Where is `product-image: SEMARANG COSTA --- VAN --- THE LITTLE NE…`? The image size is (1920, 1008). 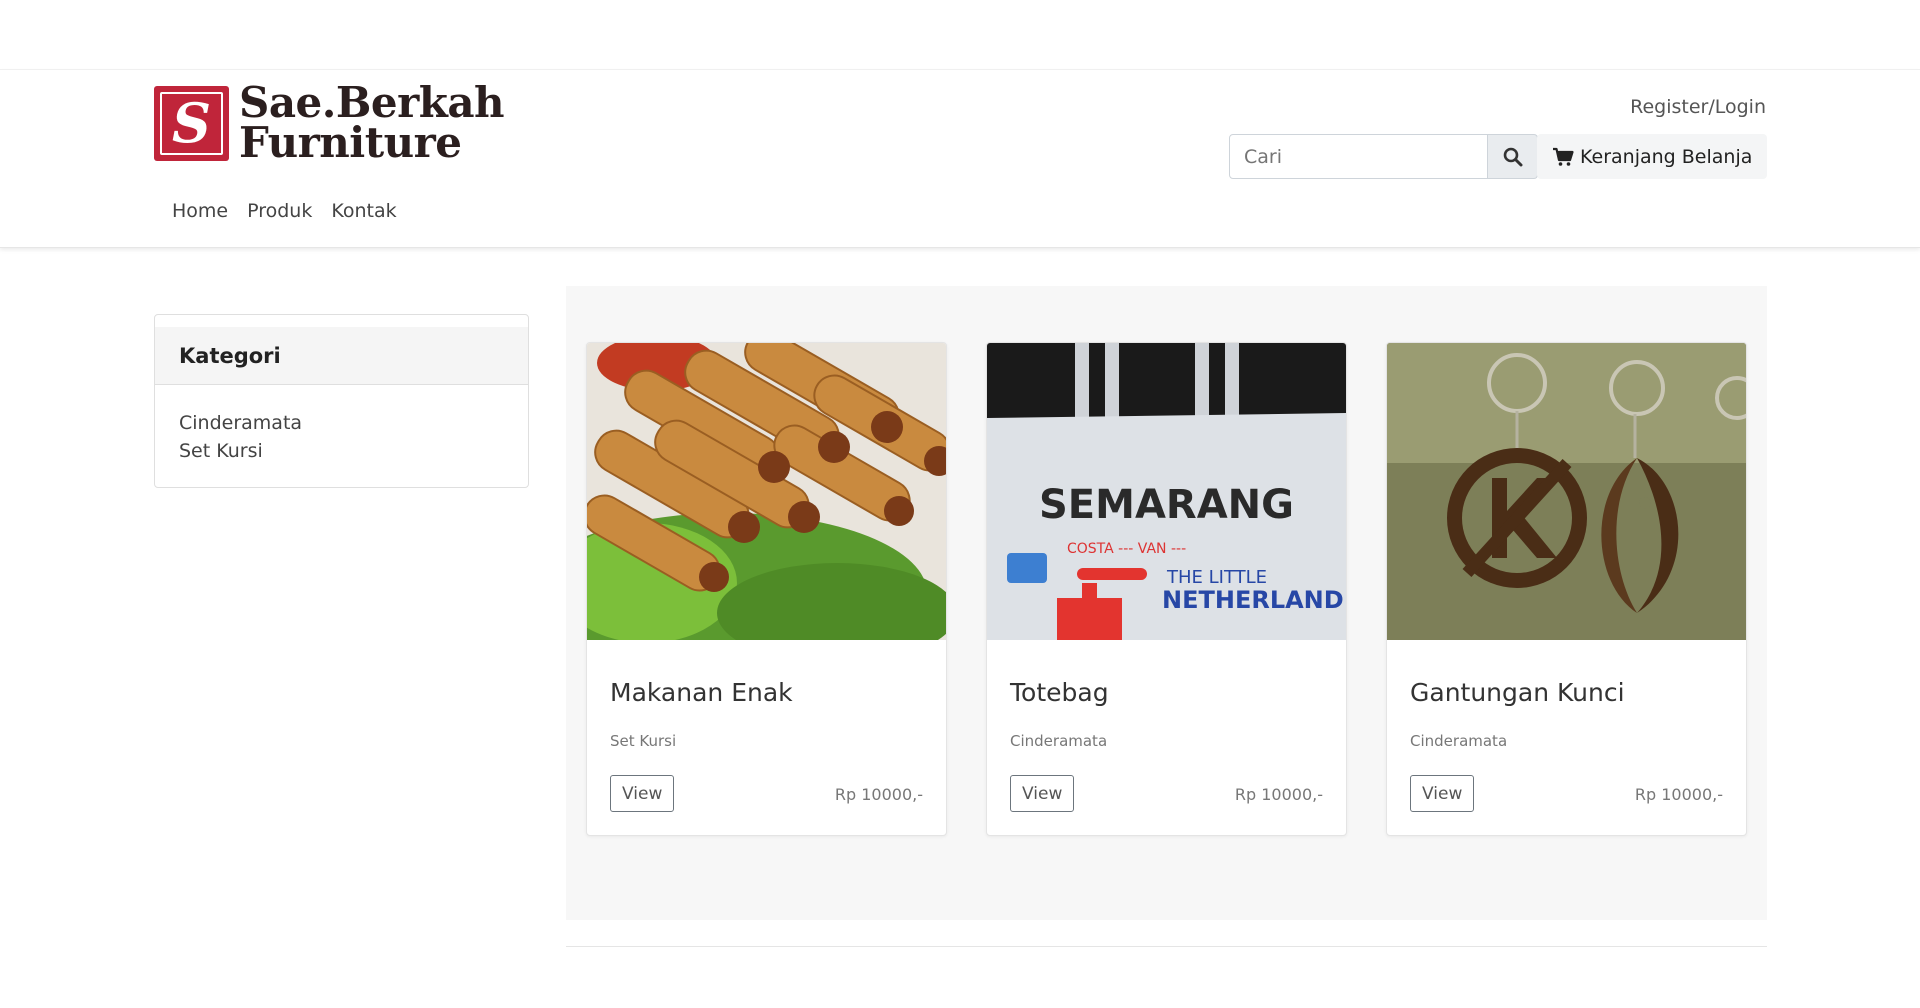 product-image: SEMARANG COSTA --- VAN --- THE LITTLE NE… is located at coordinates (1166, 491).